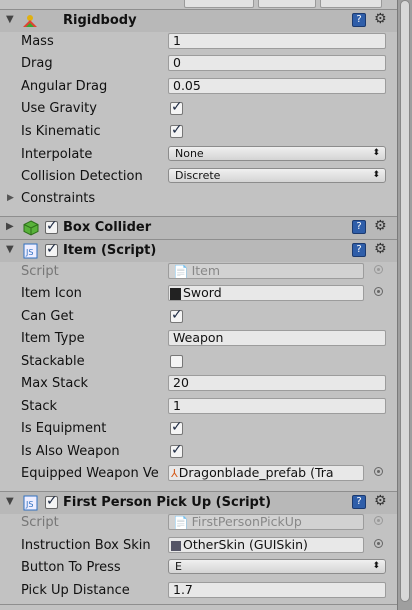  I want to click on button-to-press-value: E, so click(178, 566).